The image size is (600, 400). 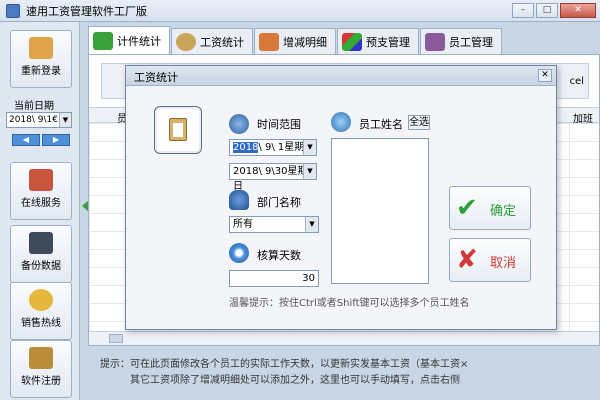 I want to click on house-icon, so click(x=41, y=180).